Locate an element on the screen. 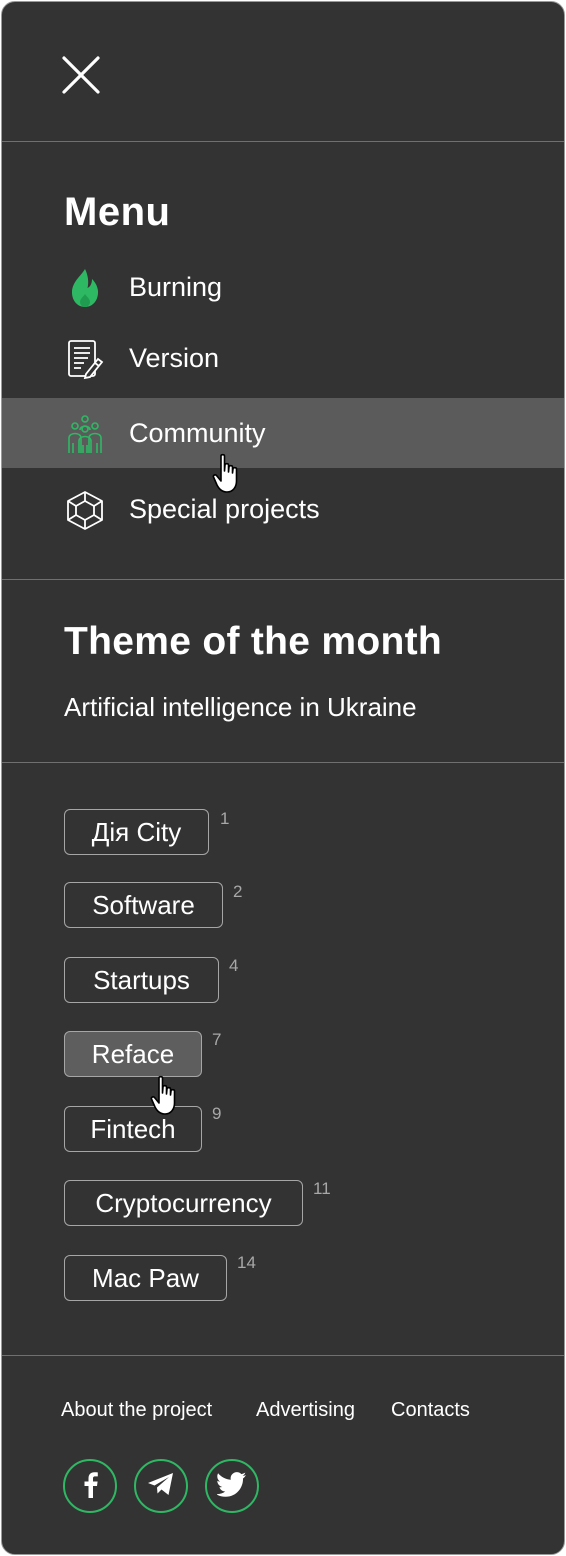 This screenshot has height=1556, width=566. footer-link-about: About the project is located at coordinates (136, 1410).